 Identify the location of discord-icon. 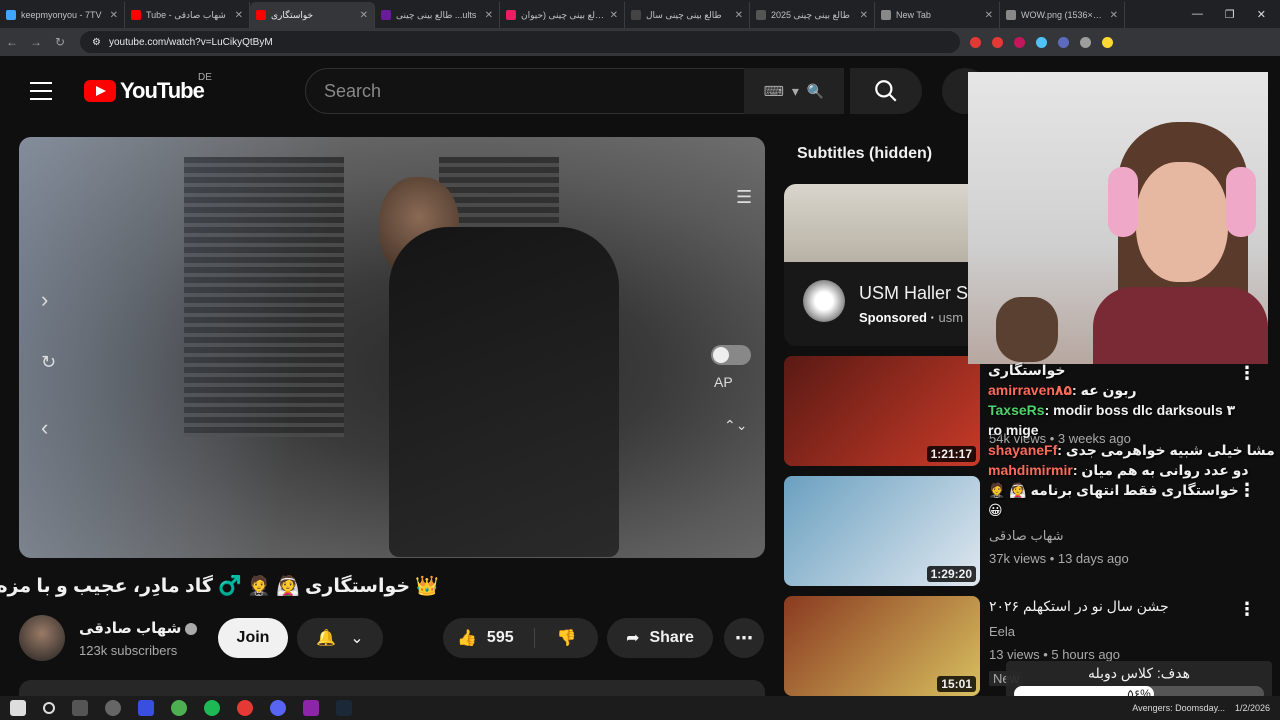
(278, 708).